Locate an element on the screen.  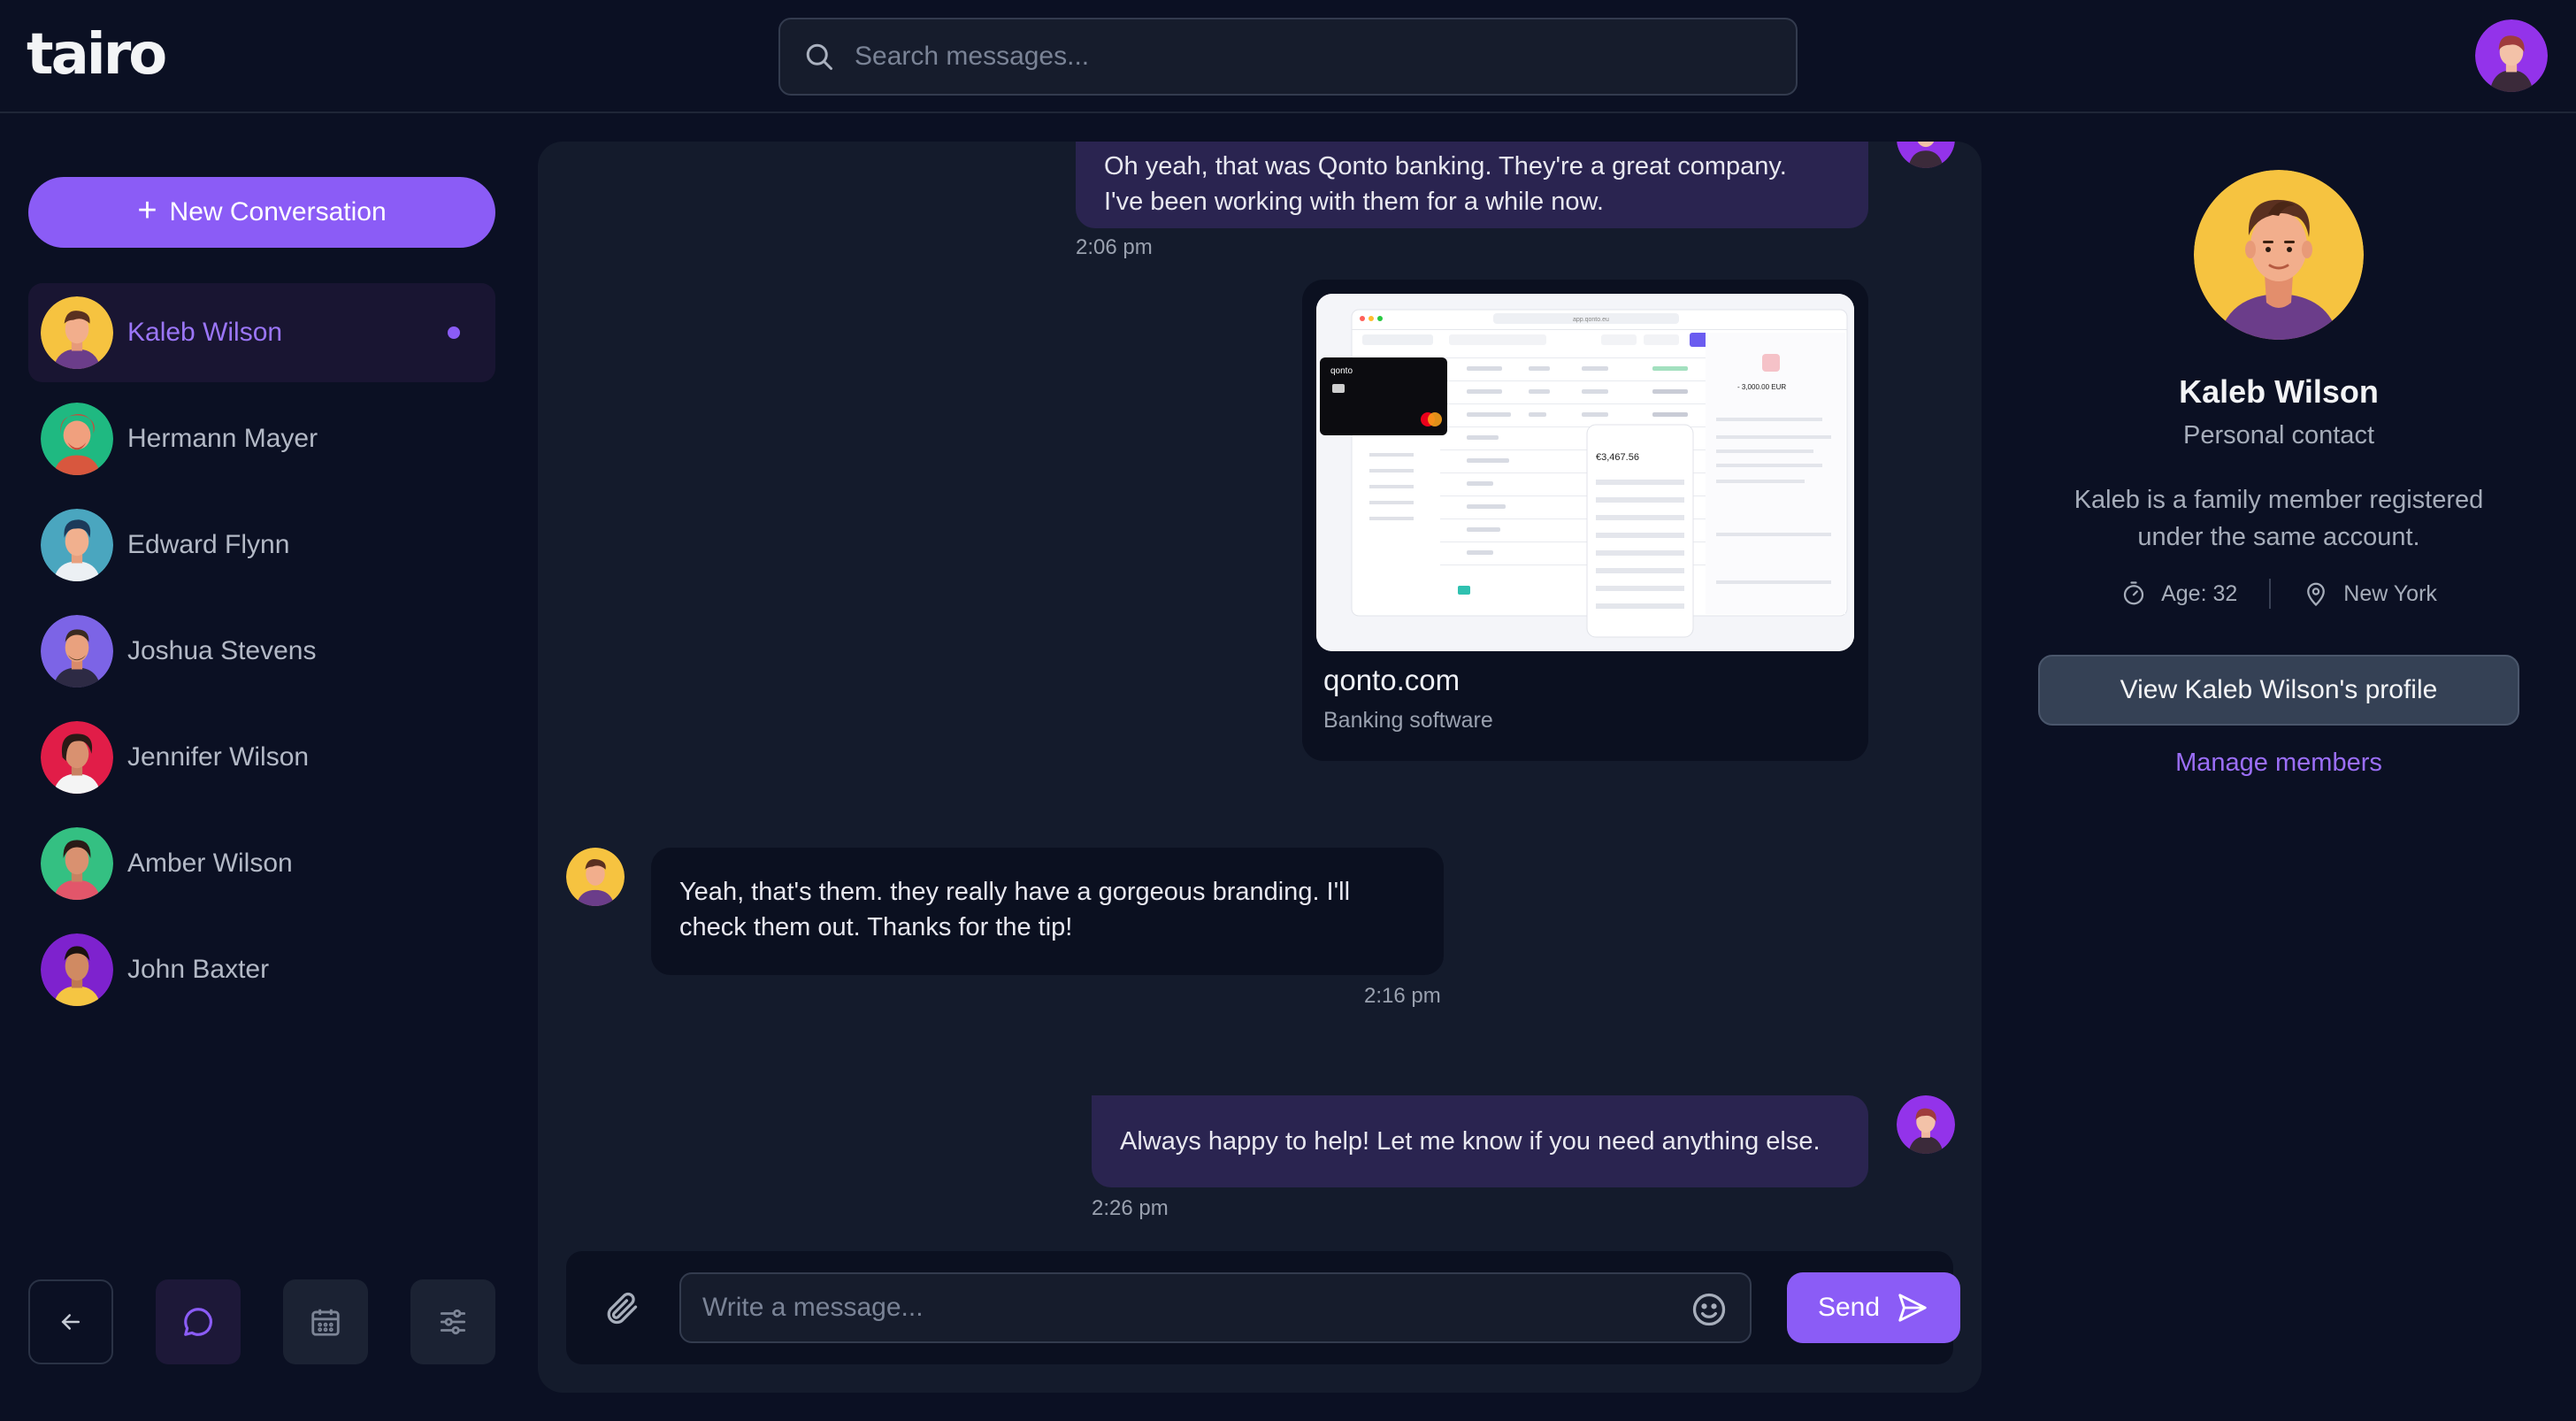
back-button is located at coordinates (70, 1321).